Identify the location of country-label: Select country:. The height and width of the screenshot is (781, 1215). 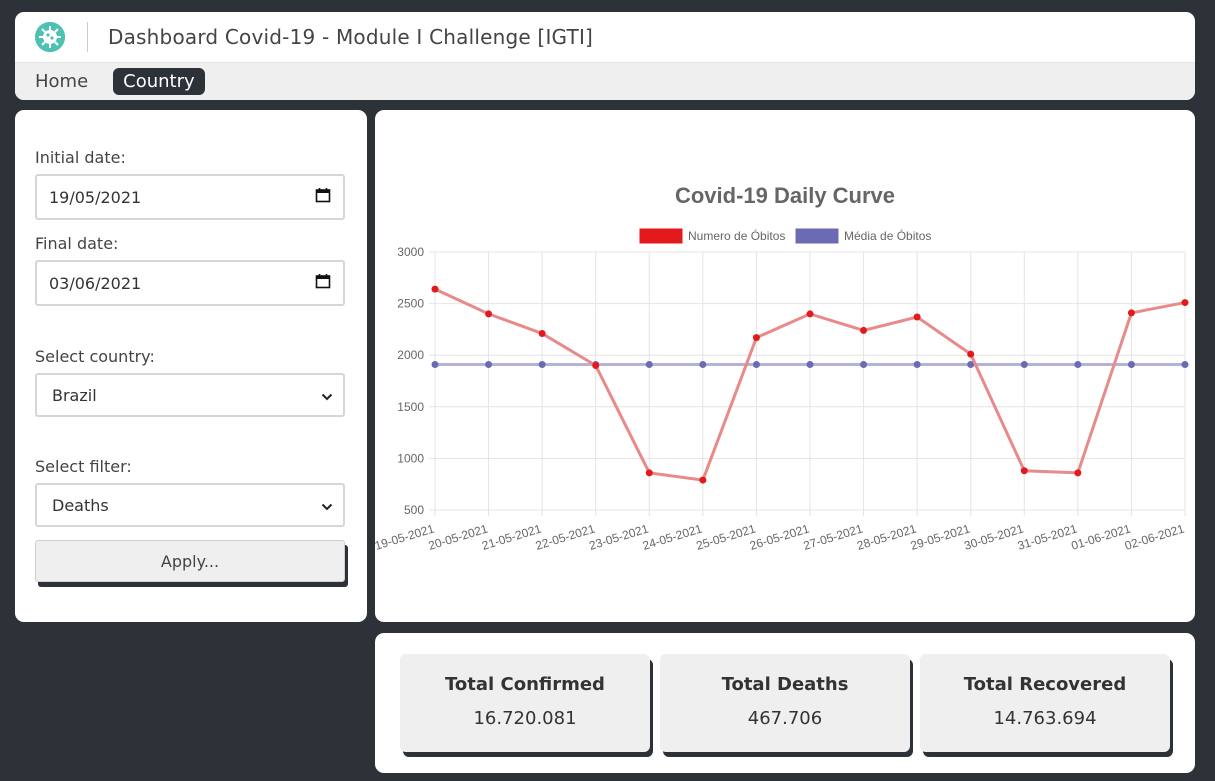
(95, 356).